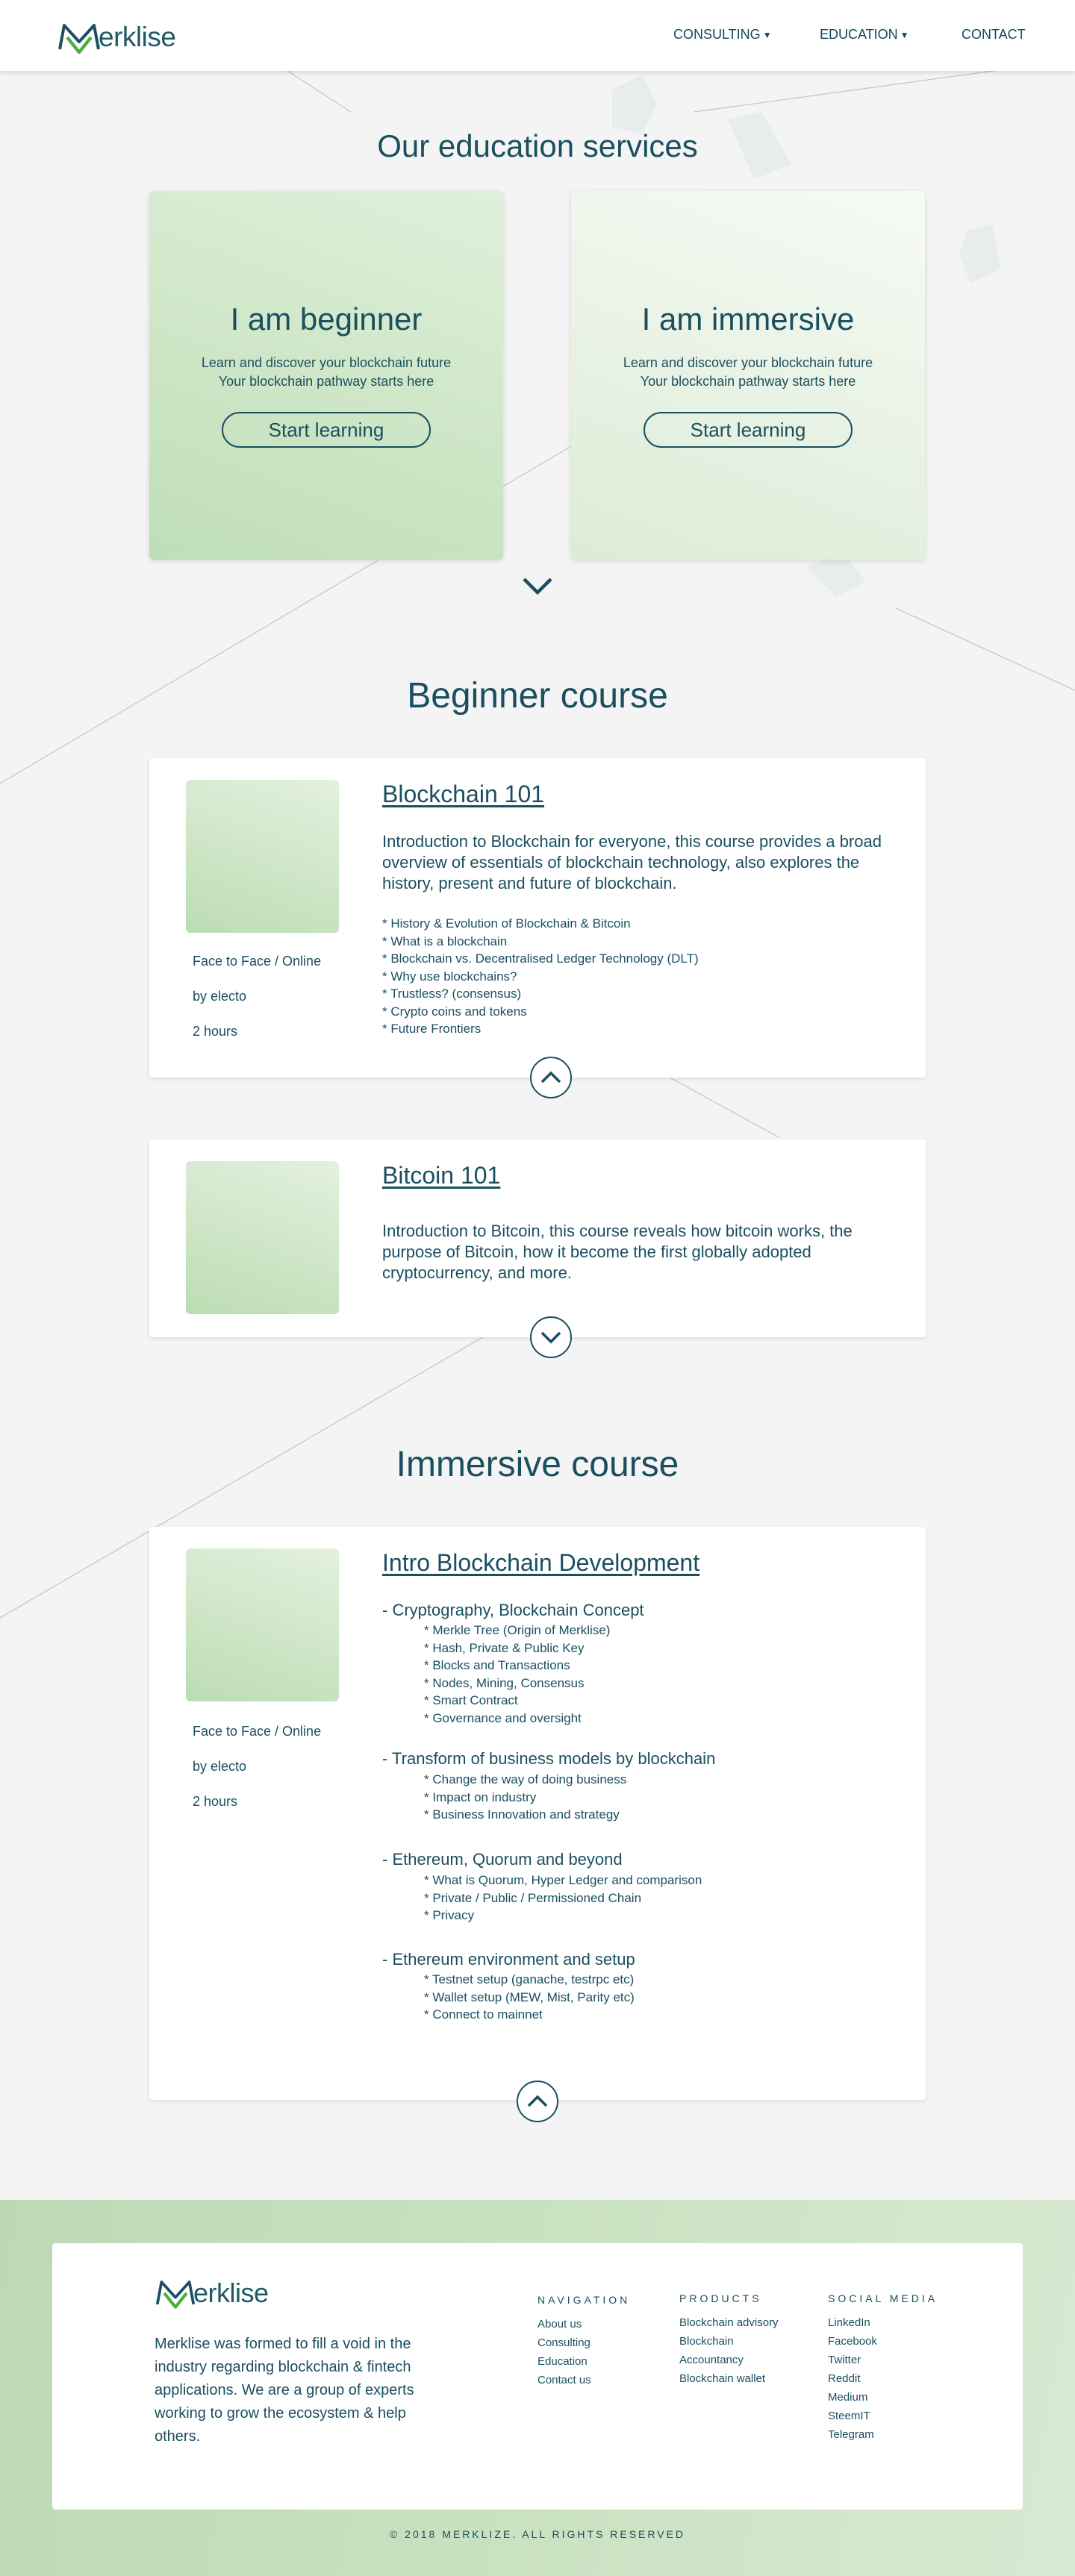 The image size is (1075, 2576). What do you see at coordinates (729, 2360) in the screenshot?
I see `footer-link-accountancy: Accountancy` at bounding box center [729, 2360].